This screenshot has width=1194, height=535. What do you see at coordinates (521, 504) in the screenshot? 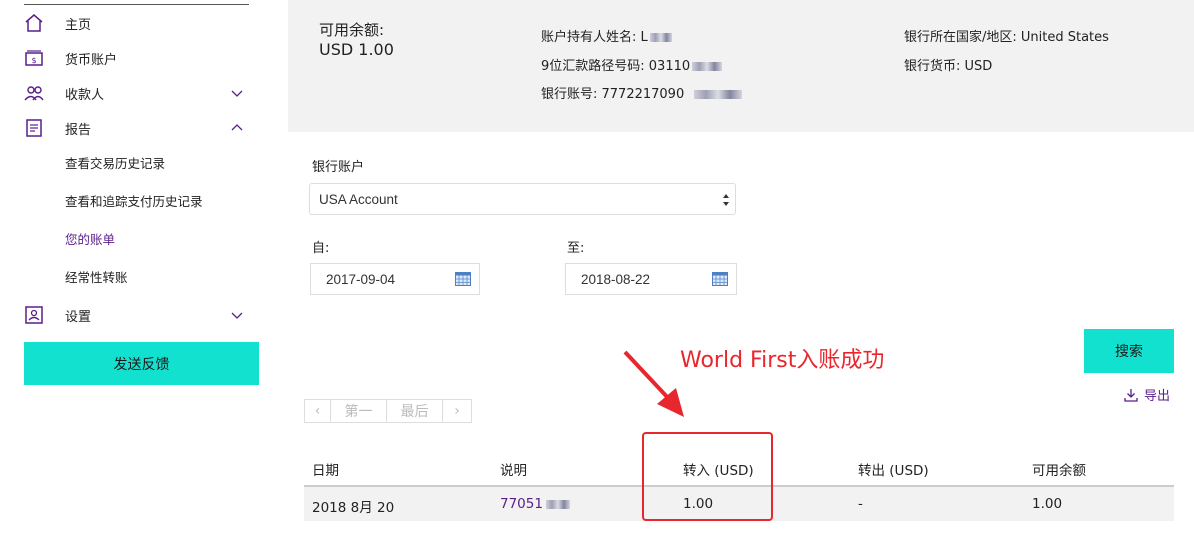
I see `row-description-text: 77051` at bounding box center [521, 504].